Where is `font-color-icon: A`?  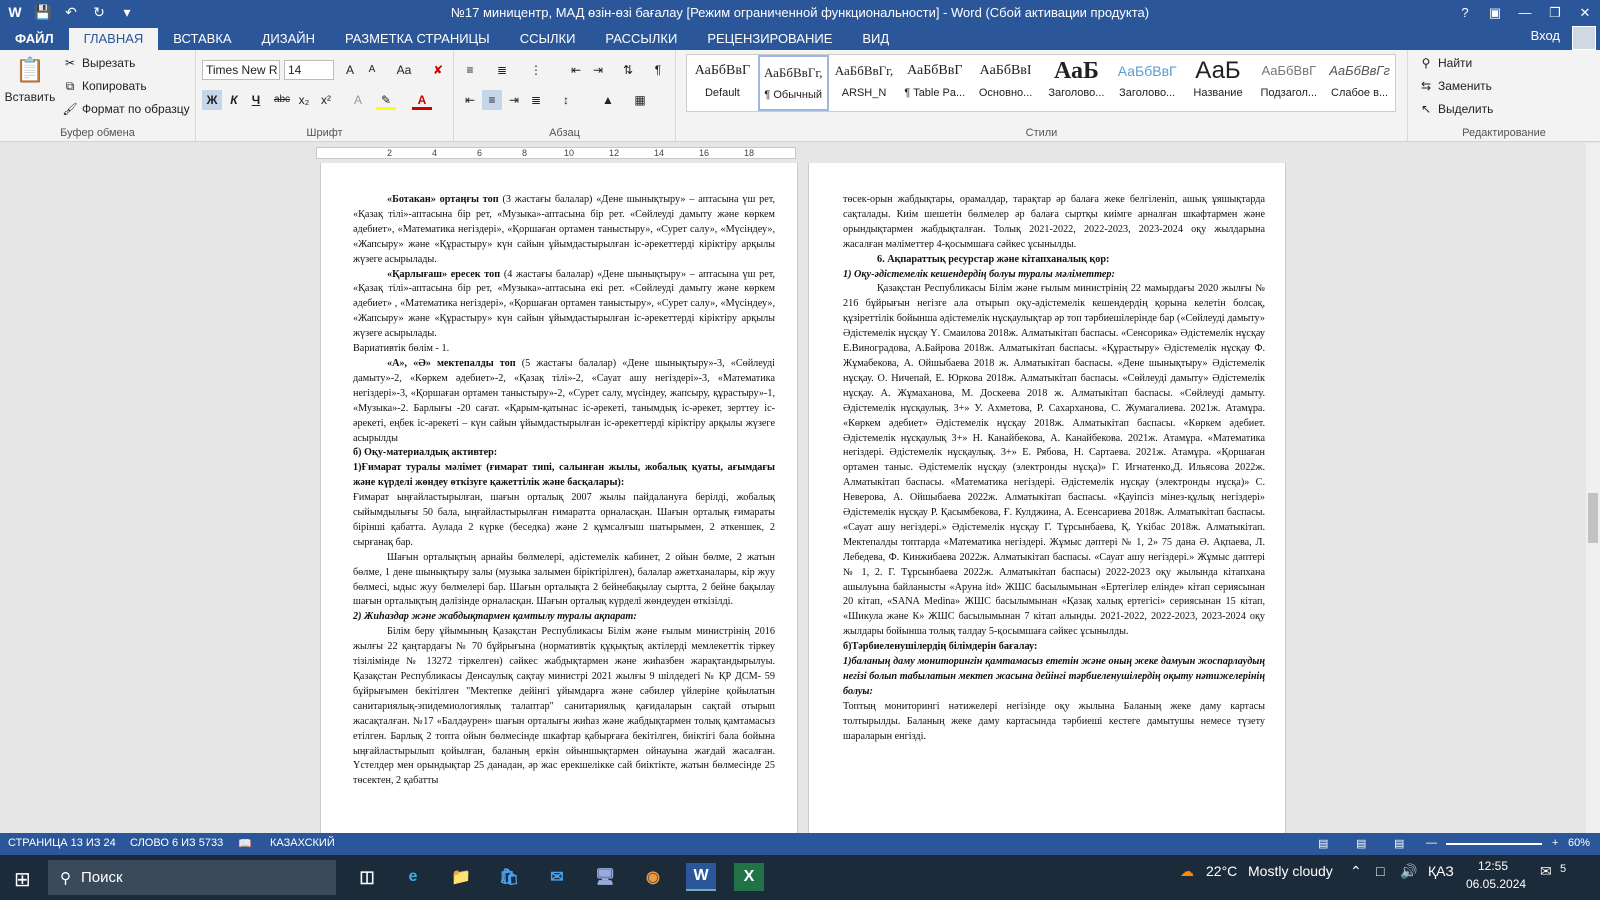 font-color-icon: A is located at coordinates (422, 100).